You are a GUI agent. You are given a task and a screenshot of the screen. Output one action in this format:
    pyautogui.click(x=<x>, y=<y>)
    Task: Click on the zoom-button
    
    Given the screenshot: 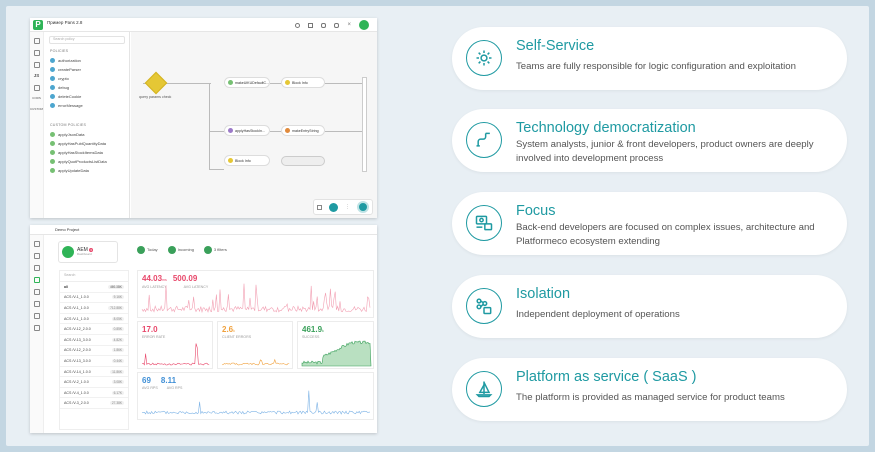 What is the action you would take?
    pyautogui.click(x=334, y=207)
    